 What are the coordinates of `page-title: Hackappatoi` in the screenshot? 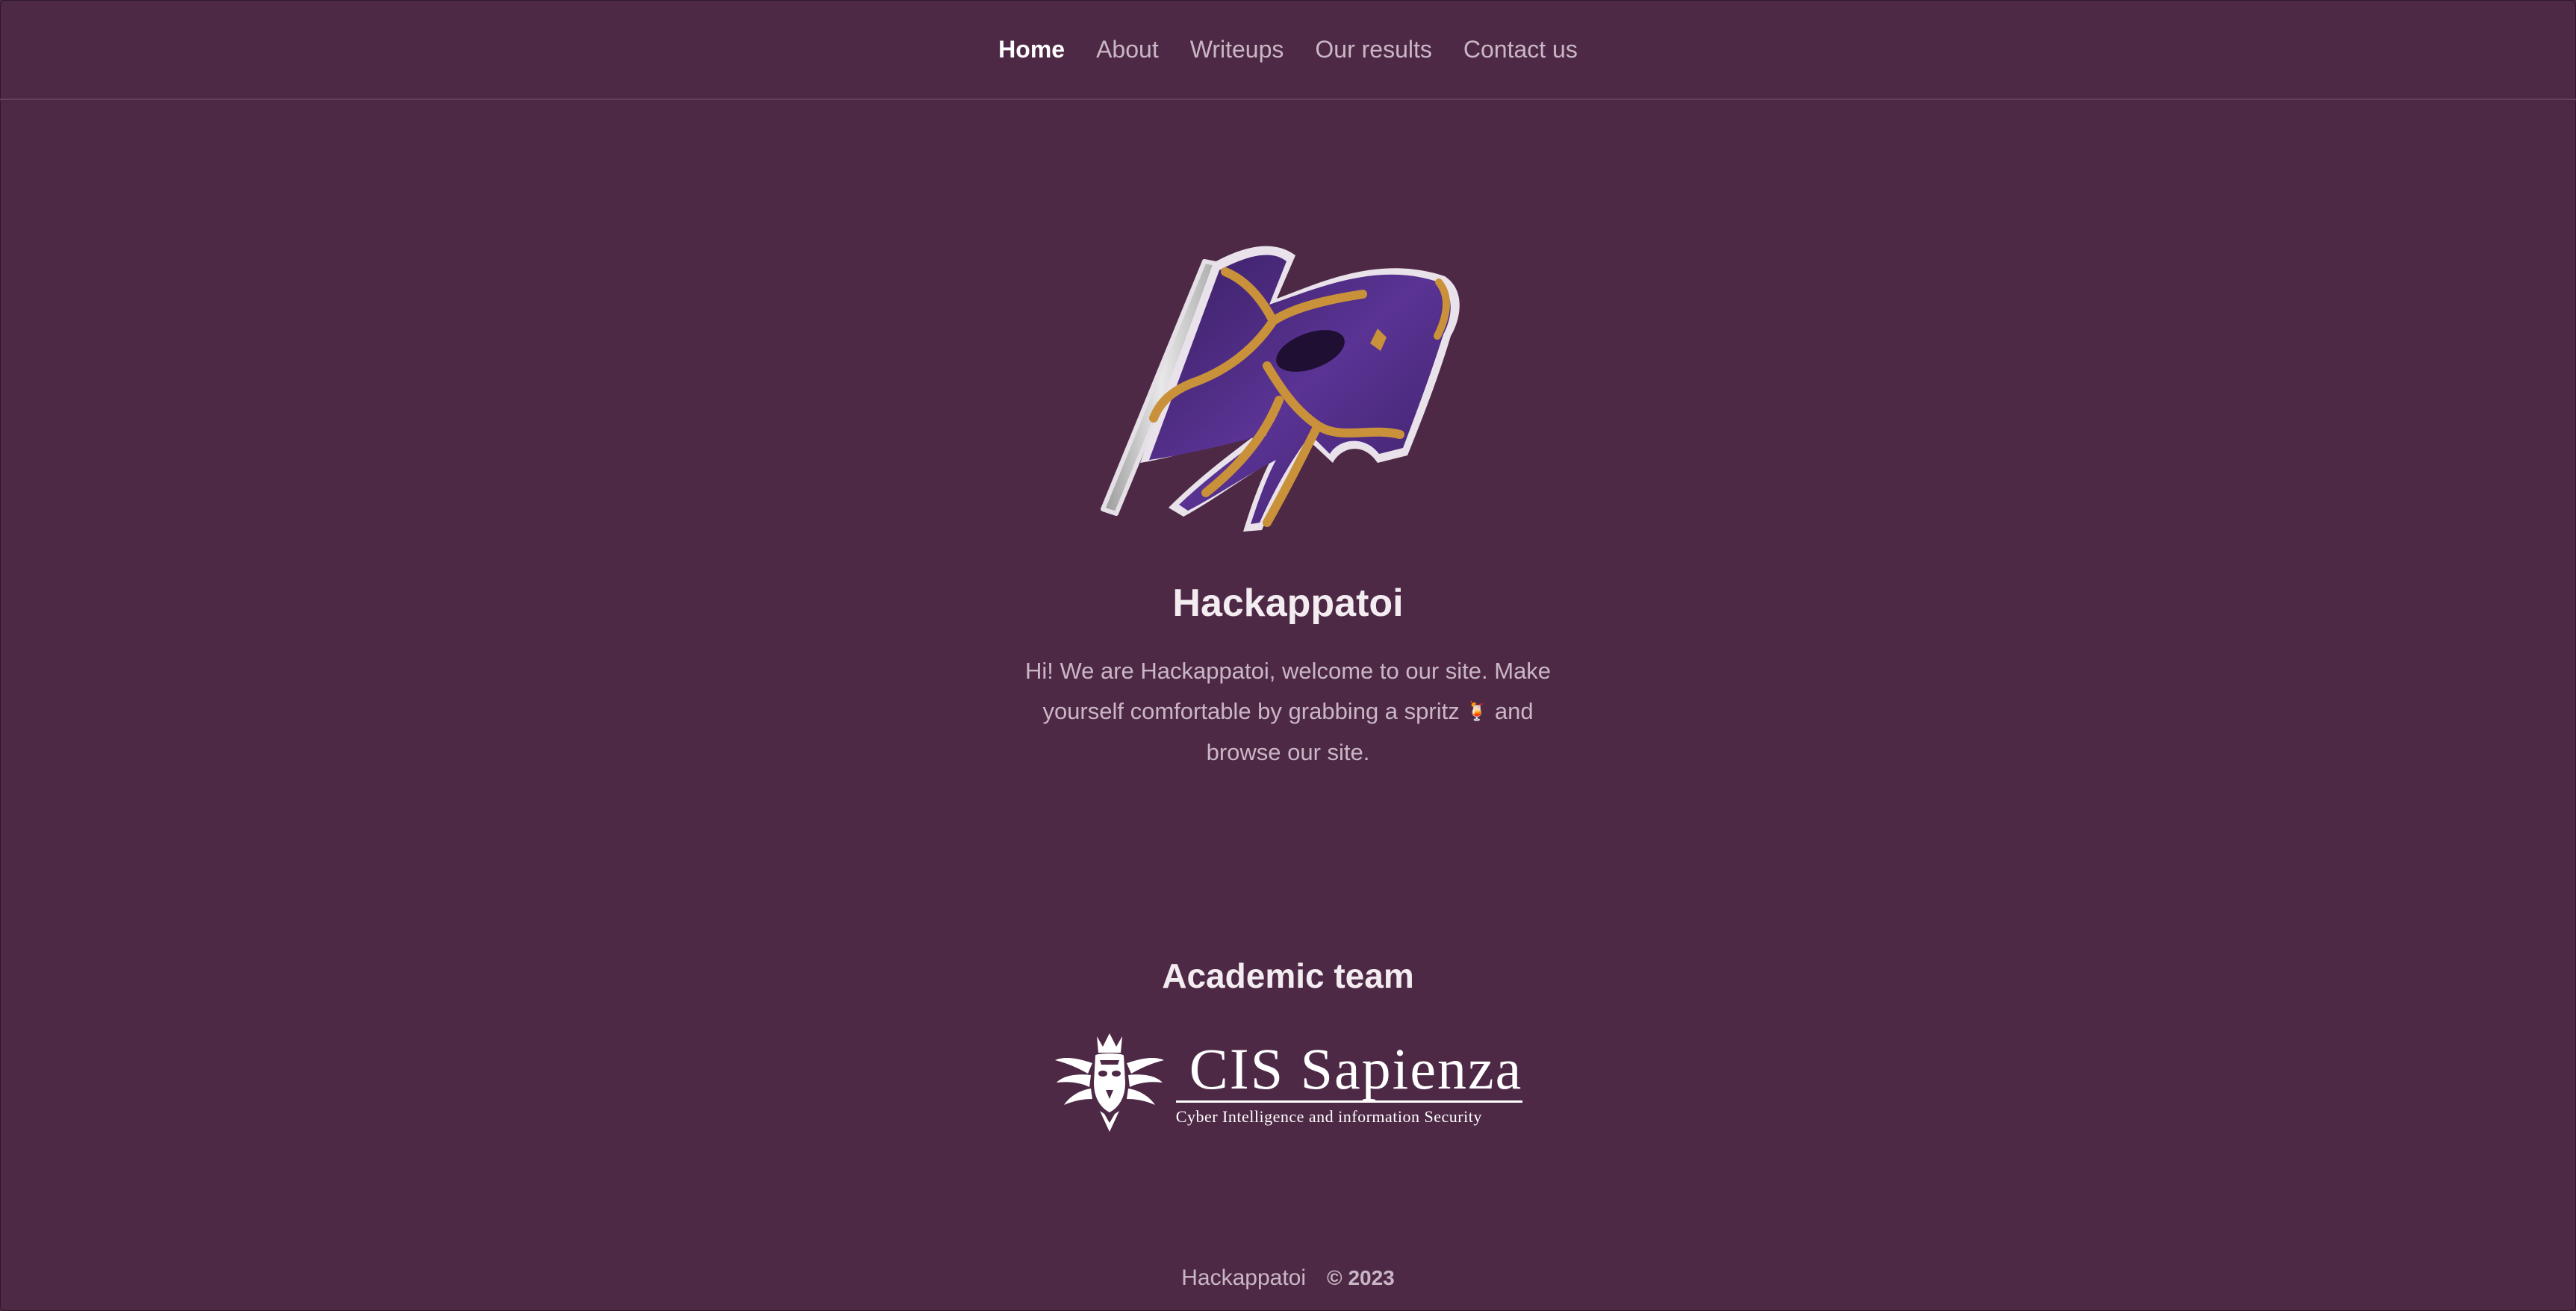 It's located at (1288, 603).